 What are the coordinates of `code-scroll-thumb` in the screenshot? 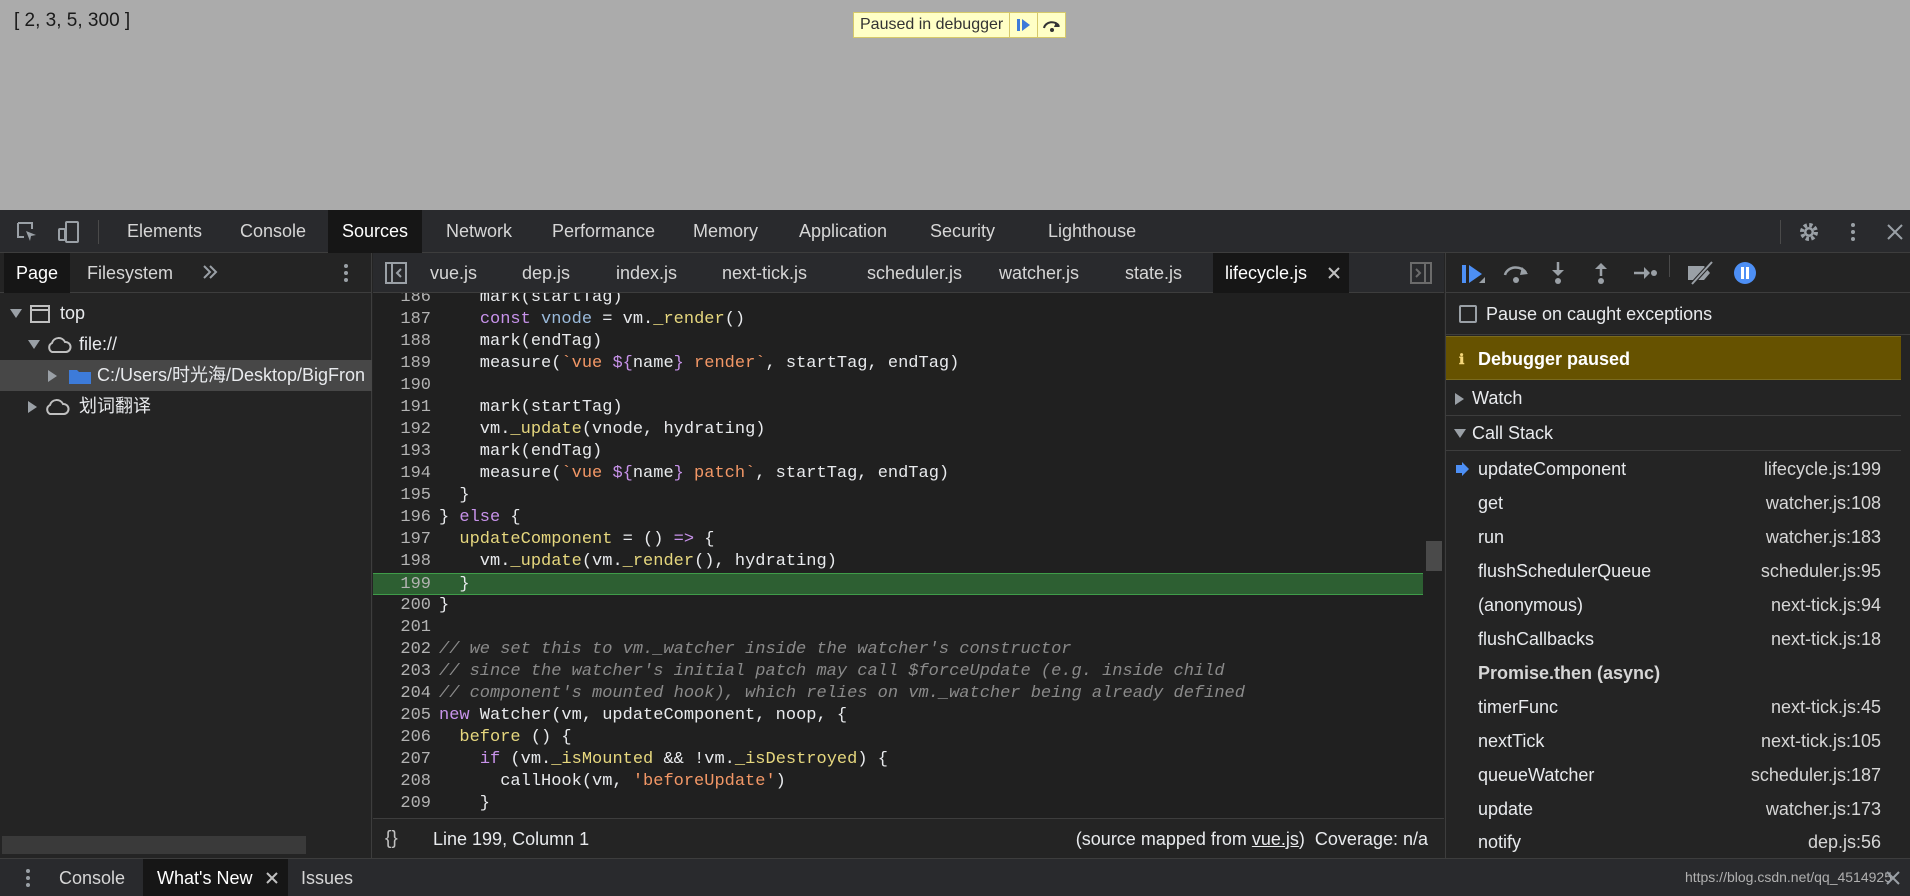 It's located at (1434, 556).